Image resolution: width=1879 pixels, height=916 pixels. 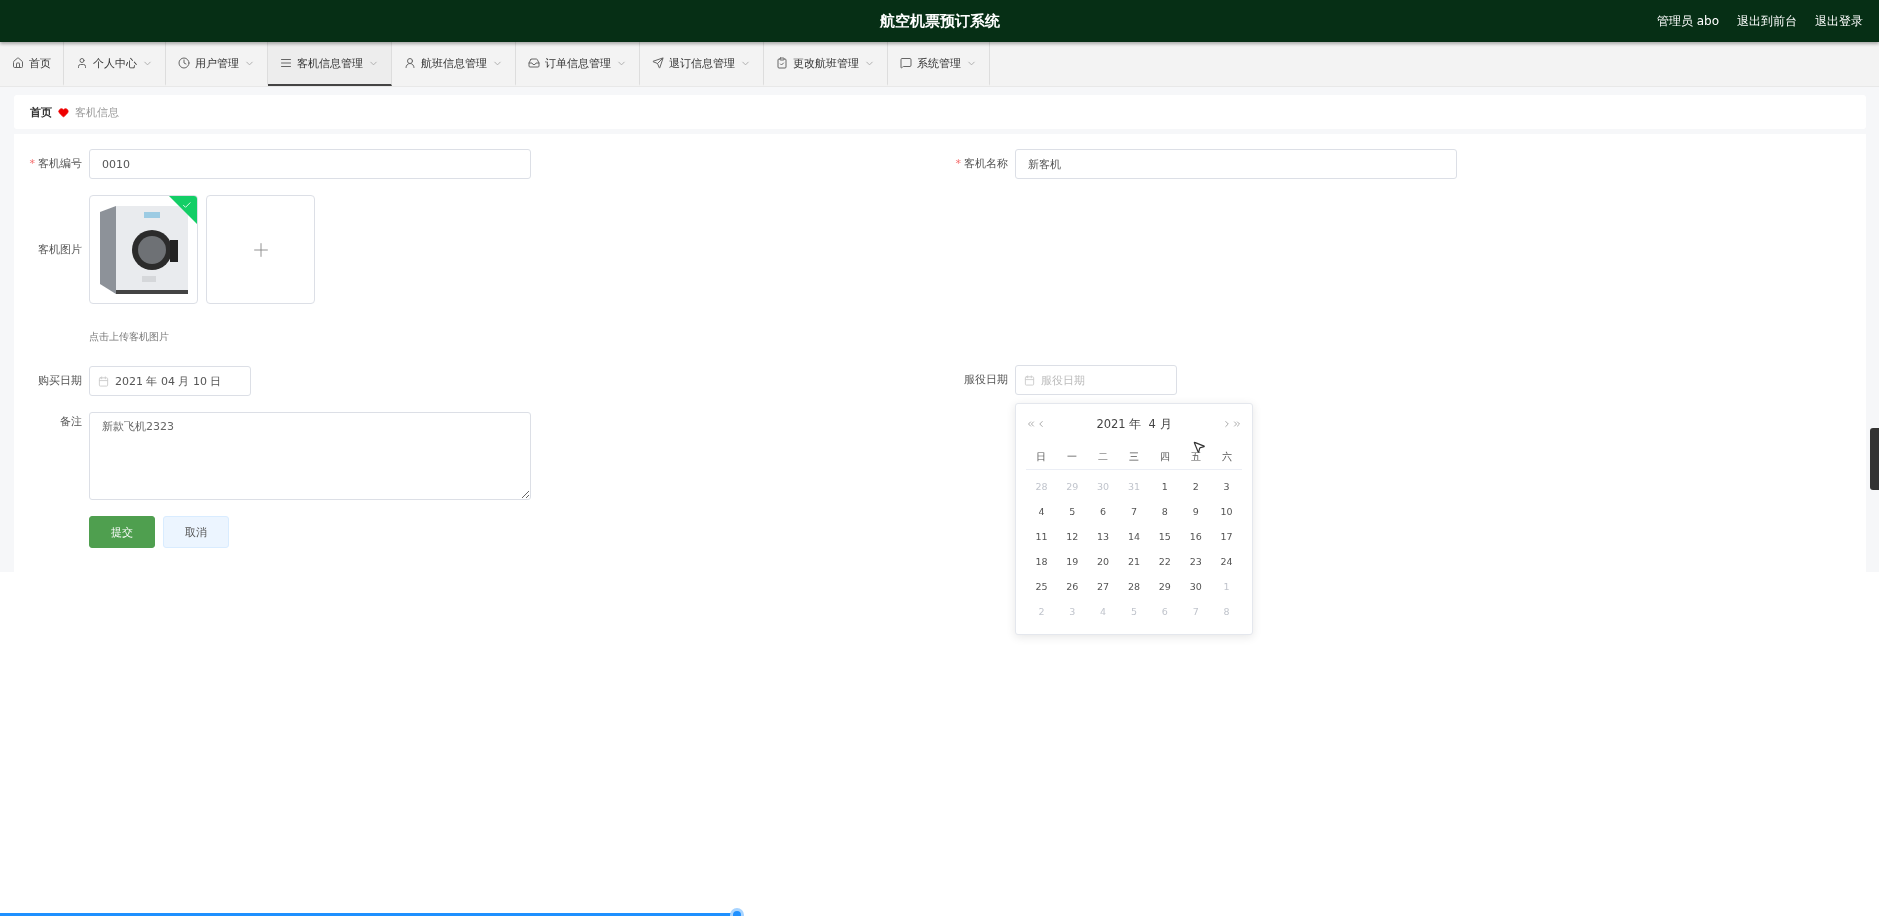 I want to click on upload-hint: 点击上传客机图片, so click(x=129, y=337).